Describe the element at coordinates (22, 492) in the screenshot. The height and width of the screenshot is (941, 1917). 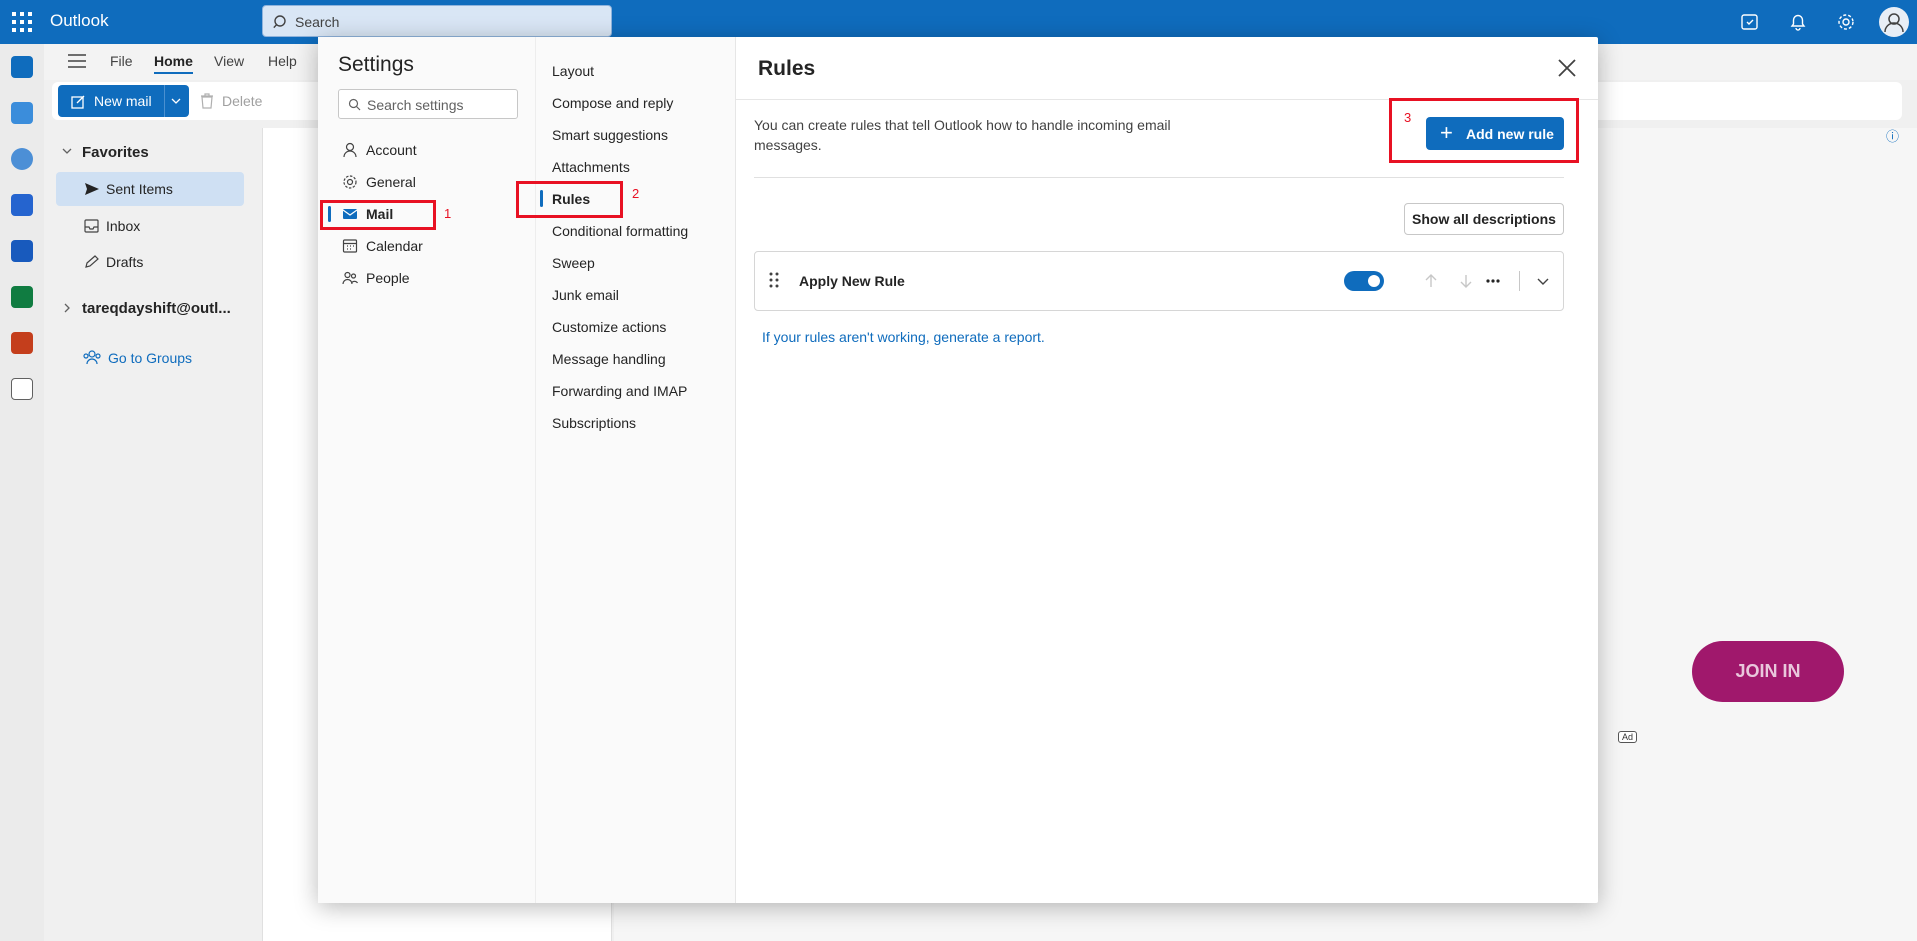
I see `app-rail` at that location.